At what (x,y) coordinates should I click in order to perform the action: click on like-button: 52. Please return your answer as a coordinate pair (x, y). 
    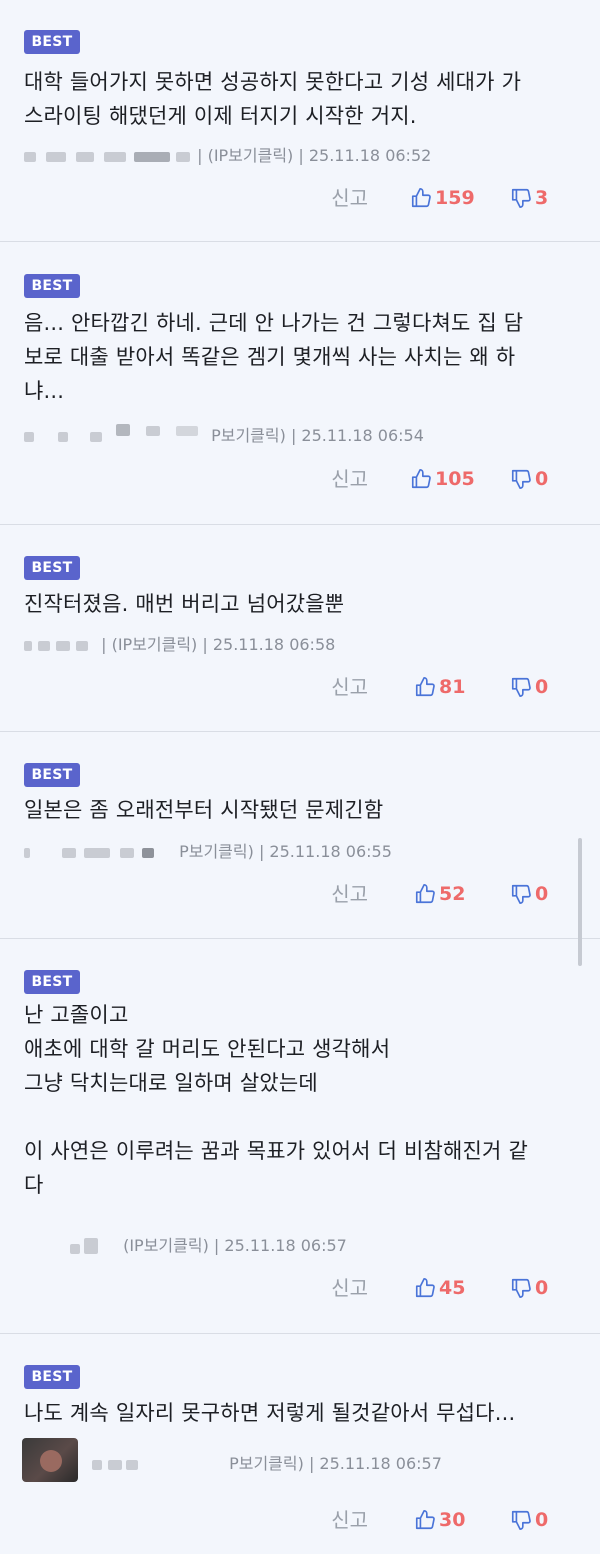
    Looking at the image, I should click on (439, 894).